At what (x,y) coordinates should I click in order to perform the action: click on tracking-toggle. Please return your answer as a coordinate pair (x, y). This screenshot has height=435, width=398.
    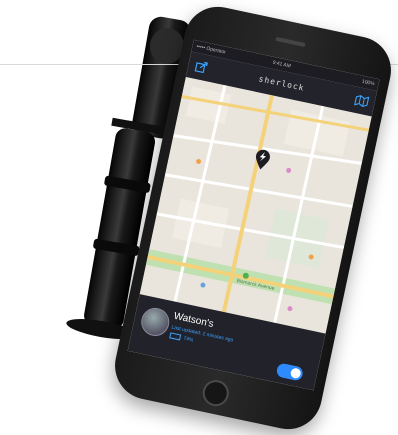
    Looking at the image, I should click on (289, 372).